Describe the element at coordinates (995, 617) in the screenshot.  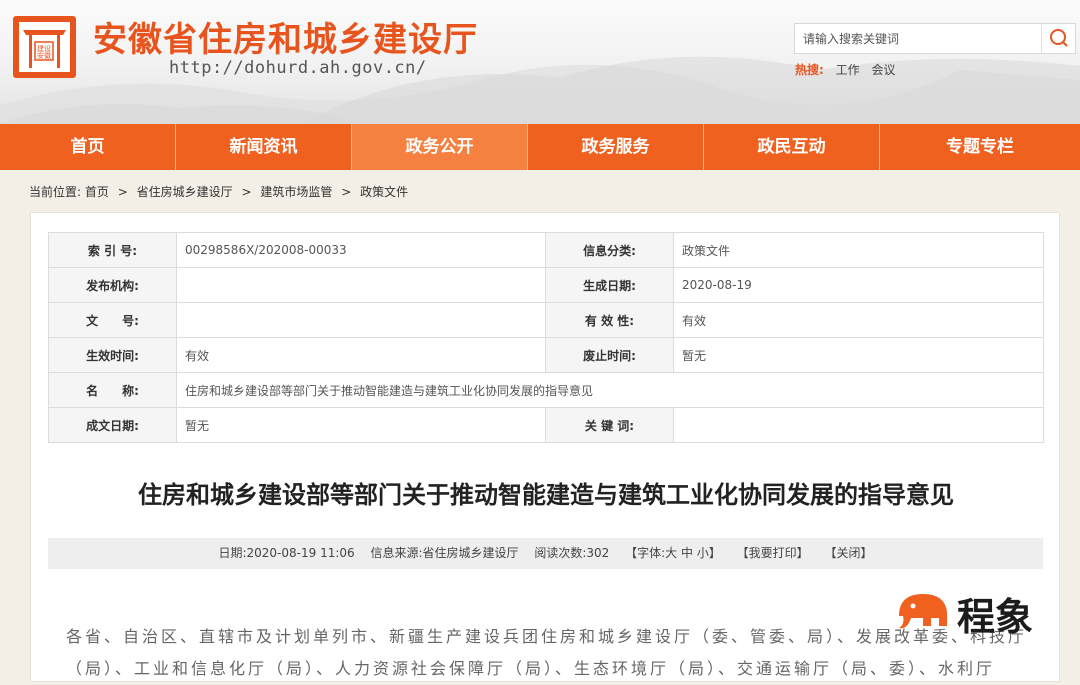
I see `watermark-text: 程象` at that location.